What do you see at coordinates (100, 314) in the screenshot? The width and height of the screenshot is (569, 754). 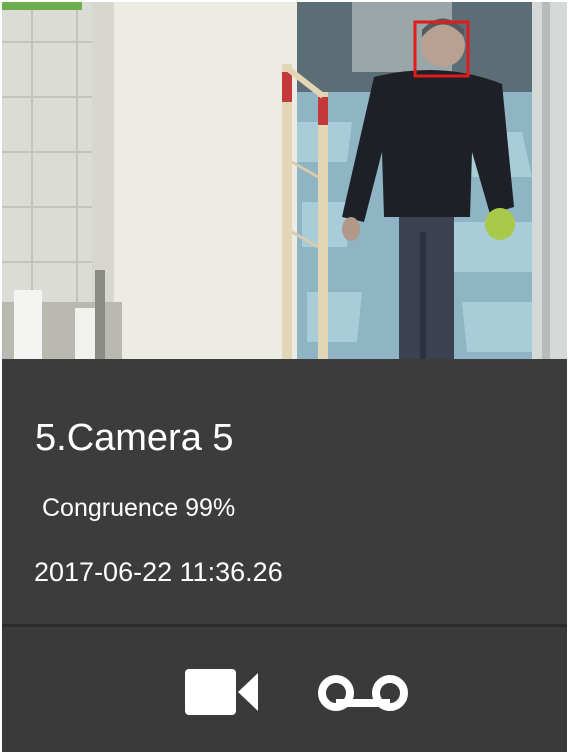 I see `bracket` at bounding box center [100, 314].